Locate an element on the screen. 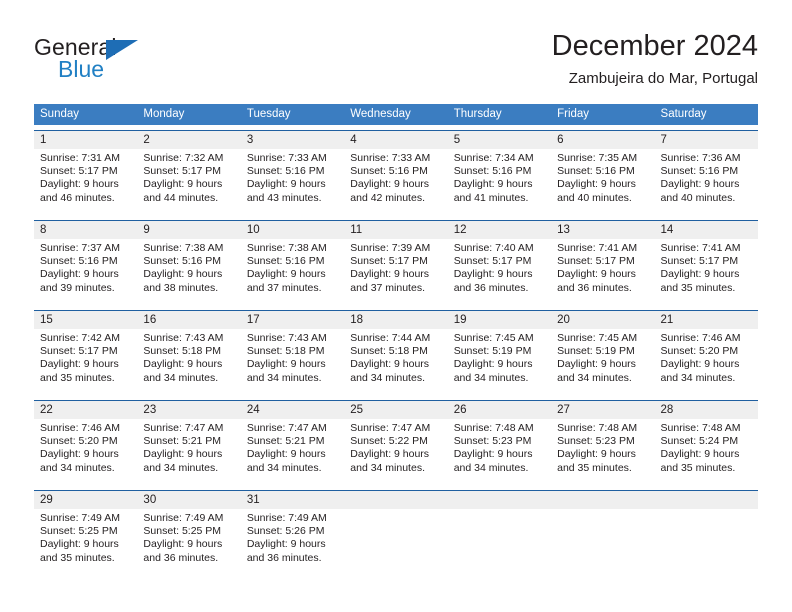 The width and height of the screenshot is (792, 612). day-number: 11 is located at coordinates (395, 230).